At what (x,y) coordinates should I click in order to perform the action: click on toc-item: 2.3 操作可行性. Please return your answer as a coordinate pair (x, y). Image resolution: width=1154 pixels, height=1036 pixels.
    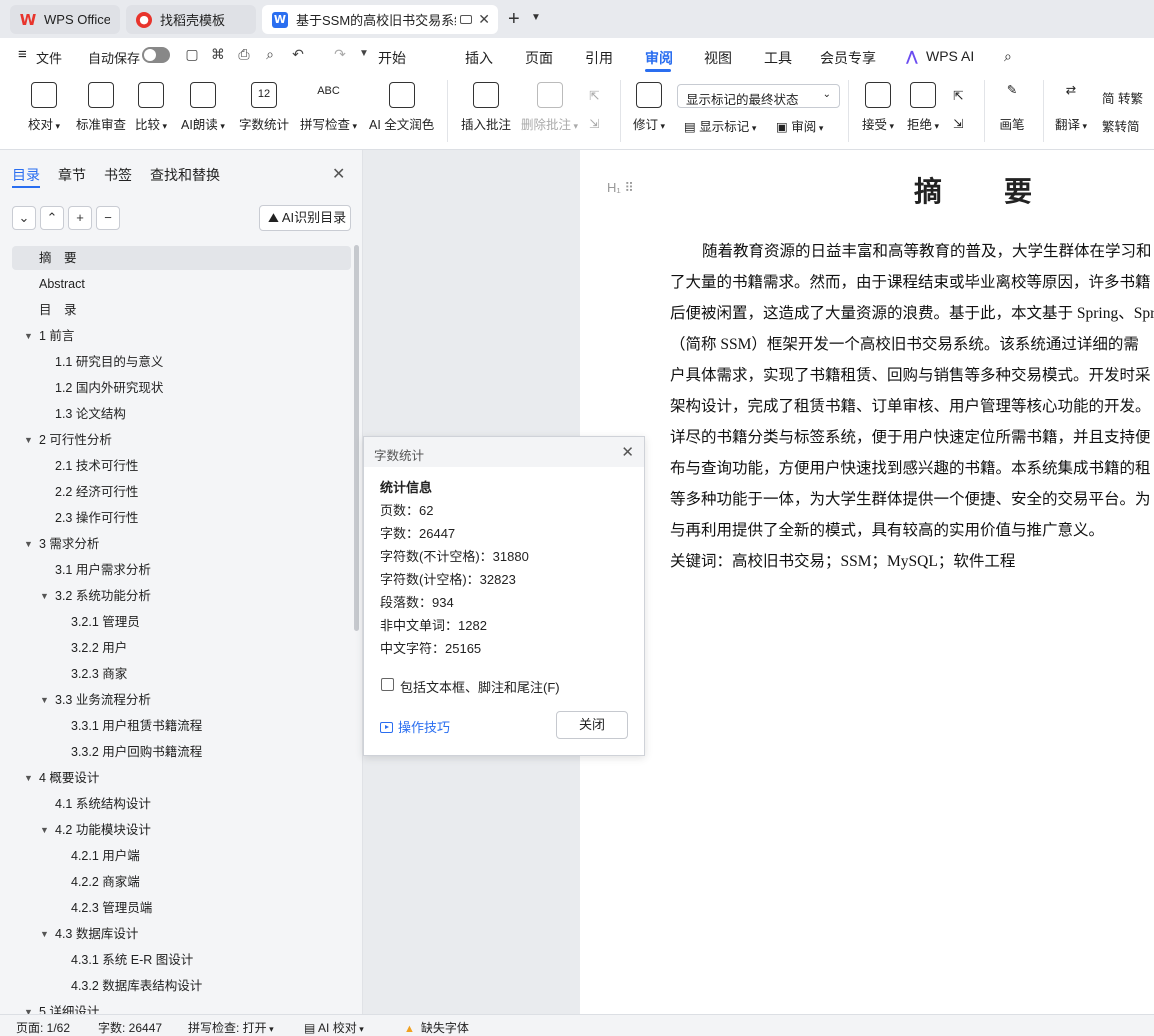
    Looking at the image, I should click on (181, 518).